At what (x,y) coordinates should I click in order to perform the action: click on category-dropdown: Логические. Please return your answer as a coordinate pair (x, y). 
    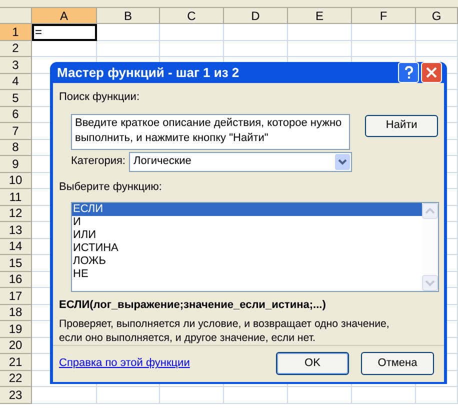
    Looking at the image, I should click on (240, 162).